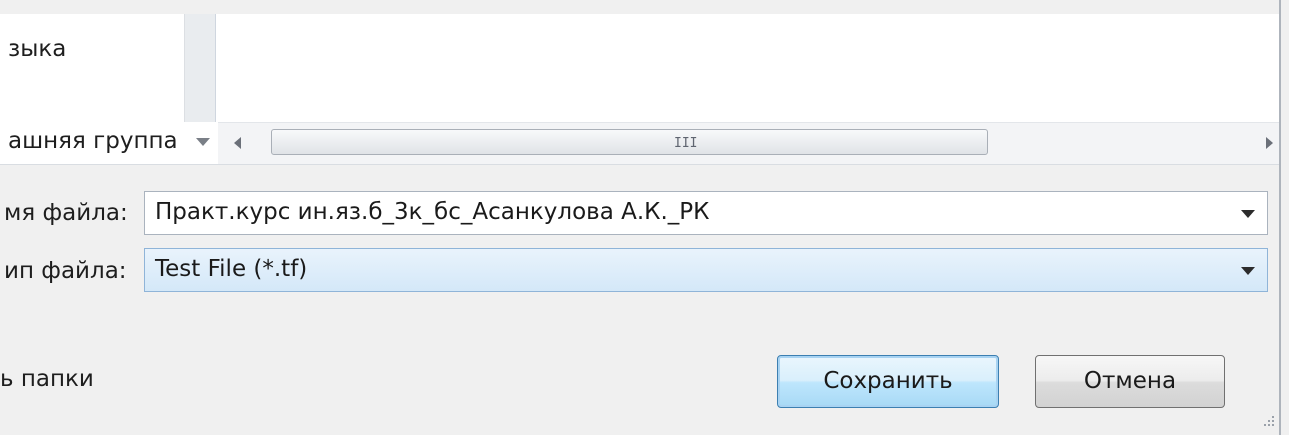 Image resolution: width=1289 pixels, height=435 pixels. Describe the element at coordinates (686, 143) in the screenshot. I see `scrollbar-grip-icon: III` at that location.